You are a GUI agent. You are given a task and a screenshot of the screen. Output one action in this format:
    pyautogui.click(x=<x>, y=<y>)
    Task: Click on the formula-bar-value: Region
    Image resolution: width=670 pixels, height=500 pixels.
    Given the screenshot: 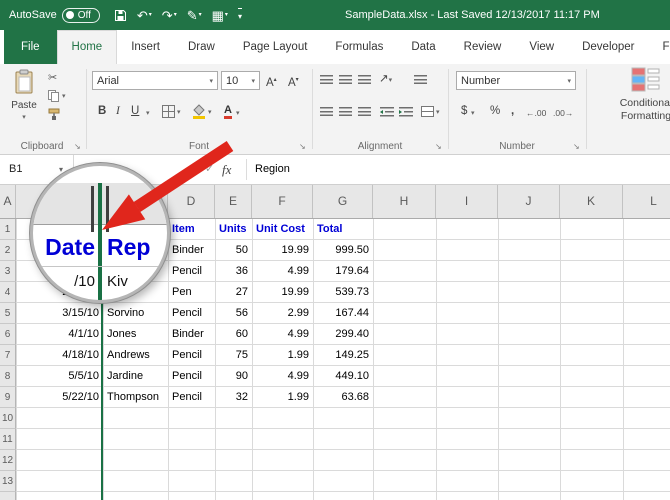 What is the action you would take?
    pyautogui.click(x=272, y=169)
    